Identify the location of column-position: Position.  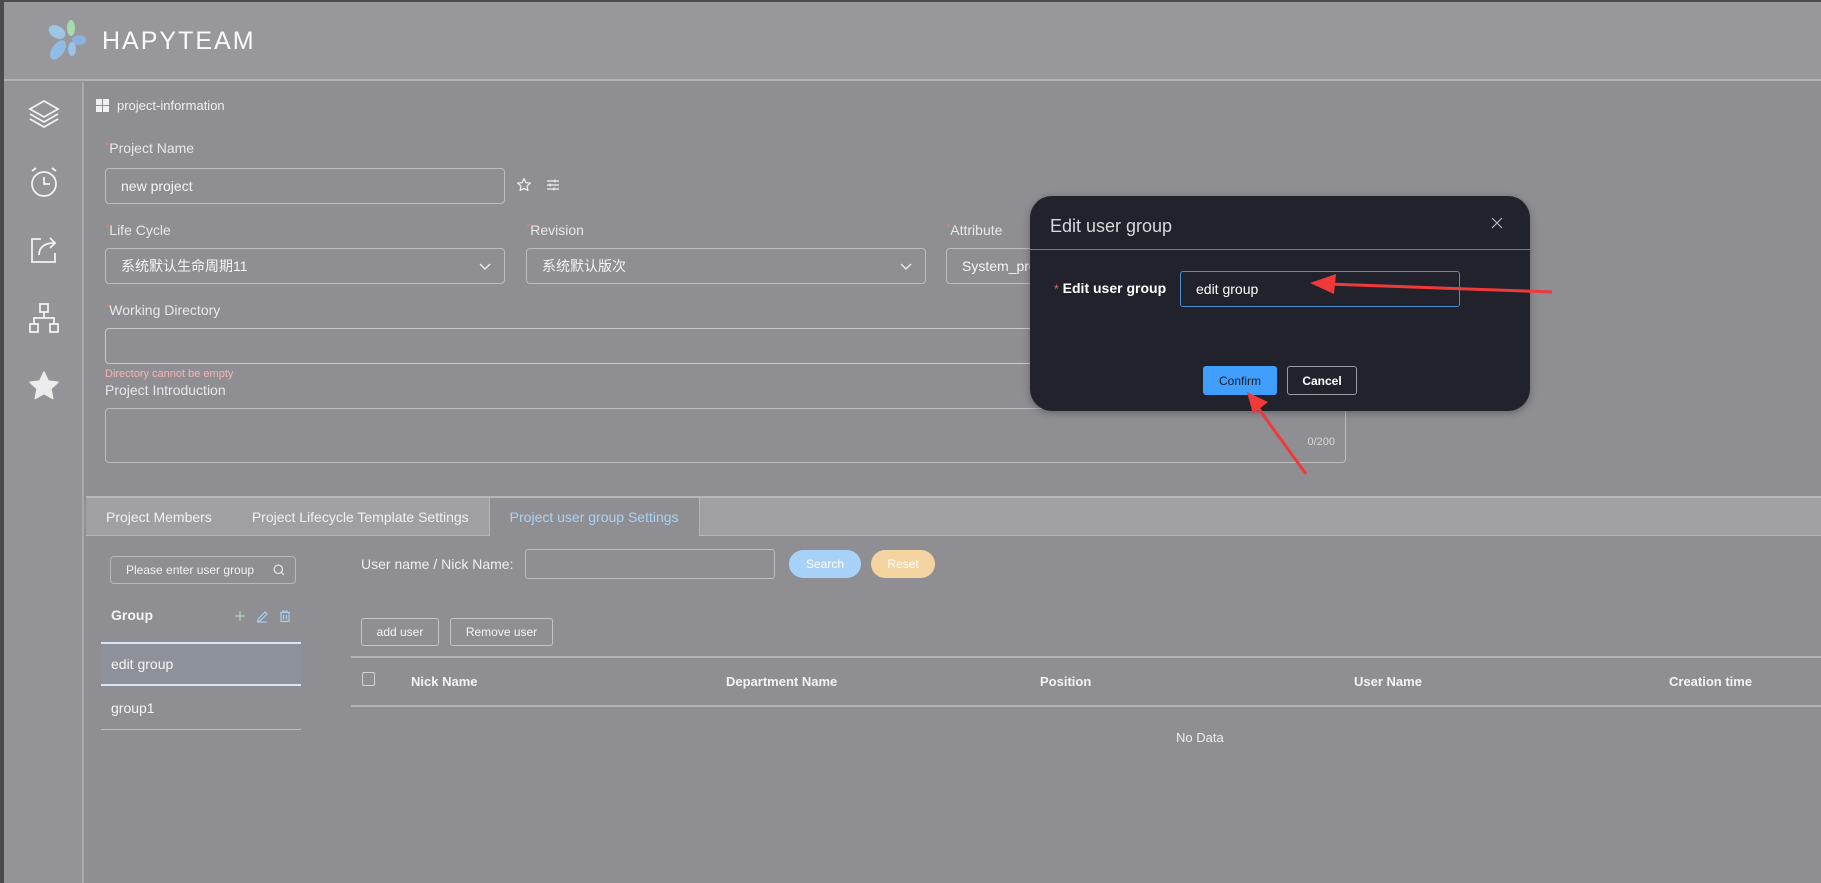
(1065, 681).